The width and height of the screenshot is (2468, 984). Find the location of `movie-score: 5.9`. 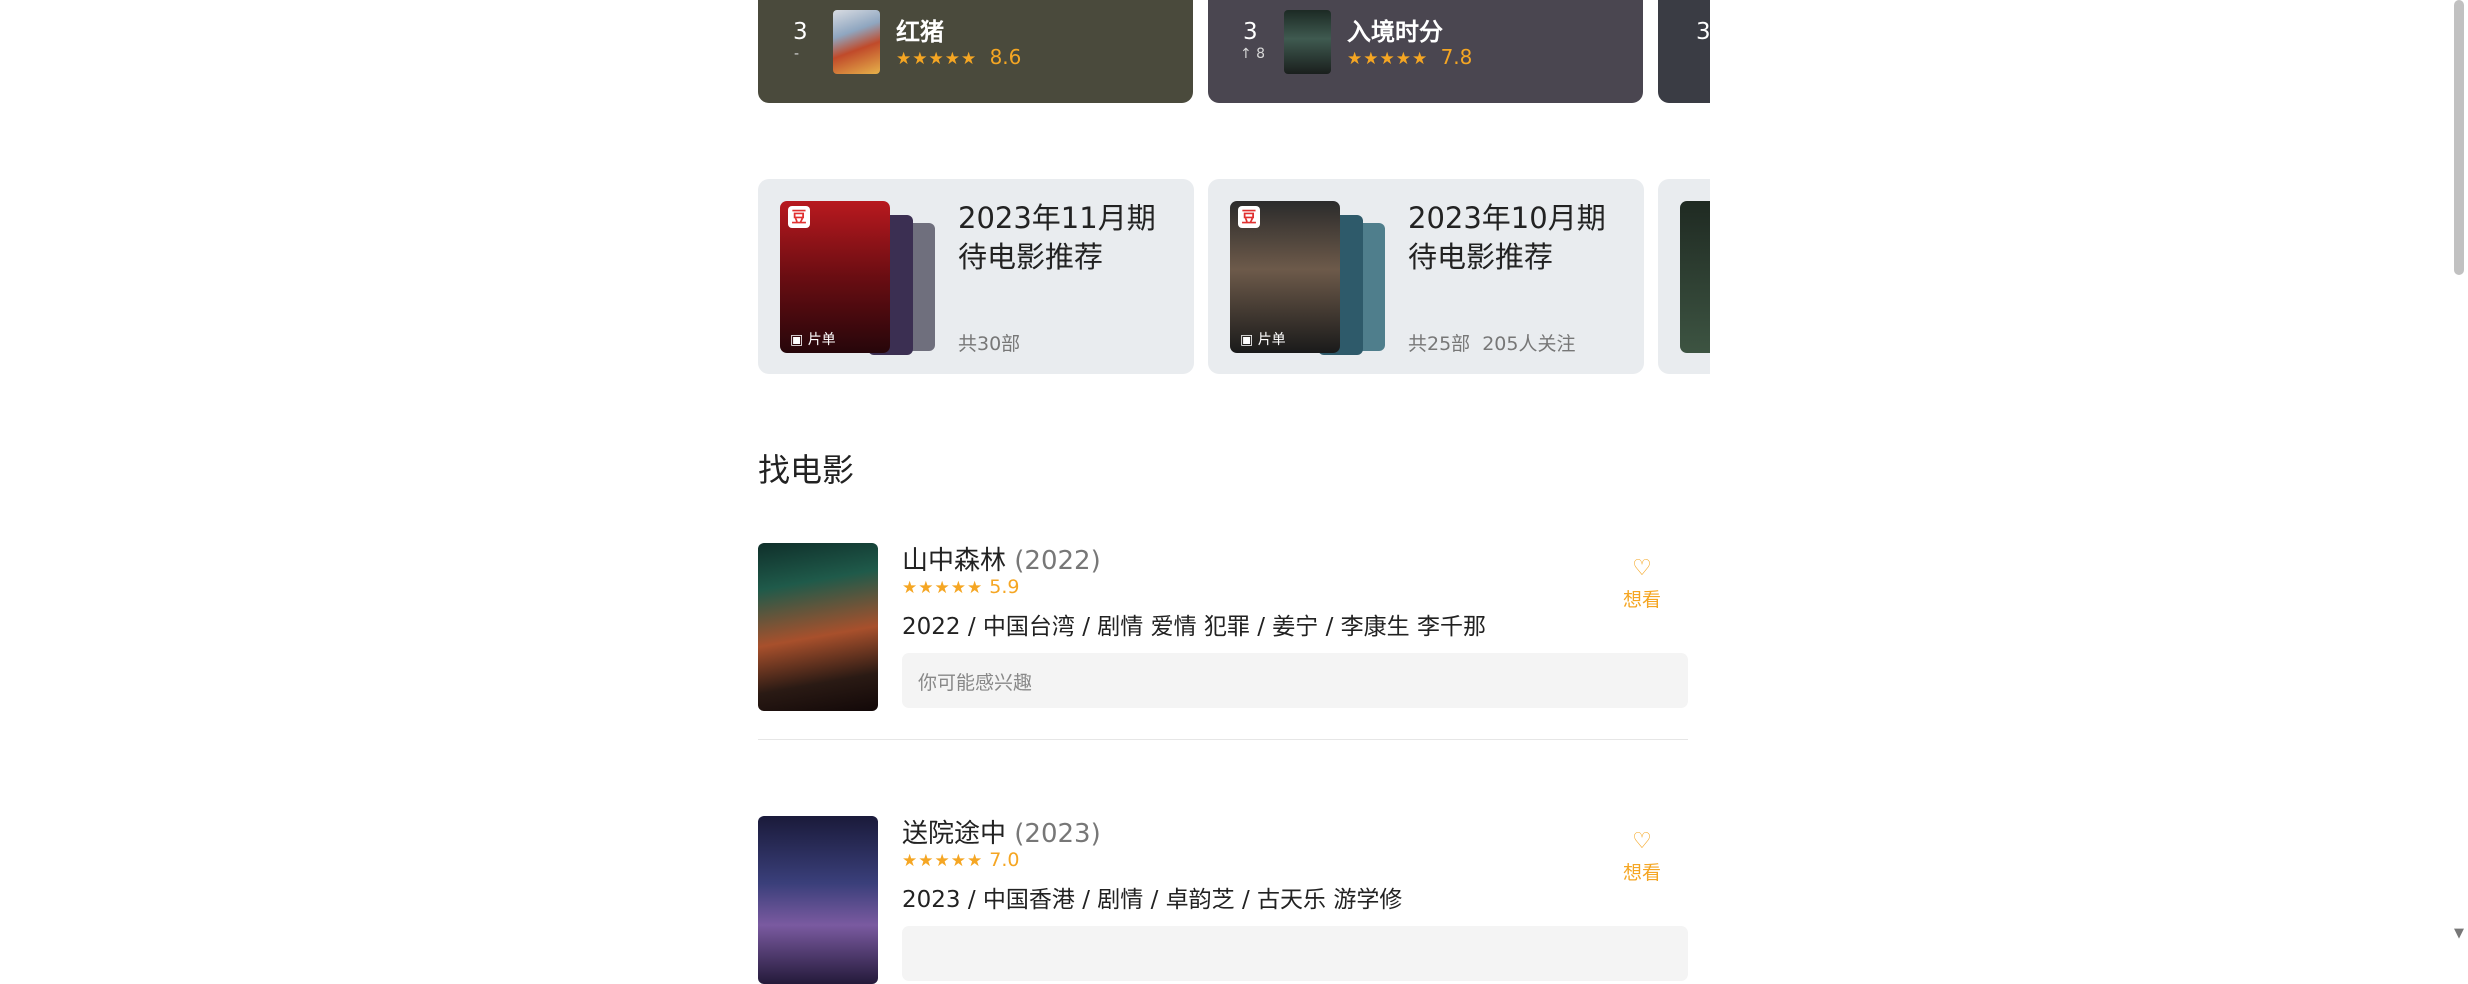

movie-score: 5.9 is located at coordinates (1004, 587).